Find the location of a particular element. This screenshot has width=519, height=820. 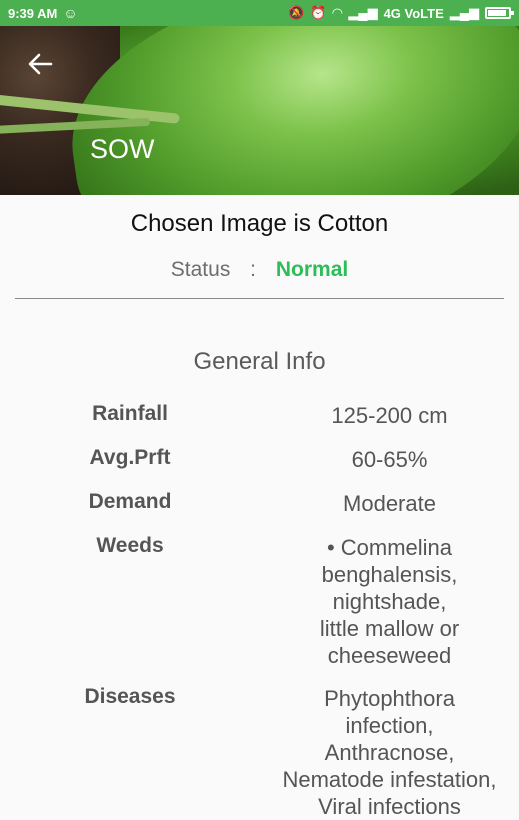

arrow-left-icon is located at coordinates (40, 64).